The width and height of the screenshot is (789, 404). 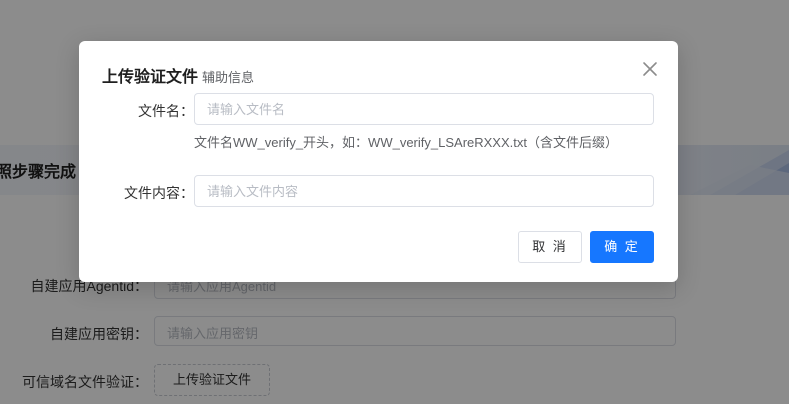 I want to click on cancel-button: 取 消, so click(x=550, y=247).